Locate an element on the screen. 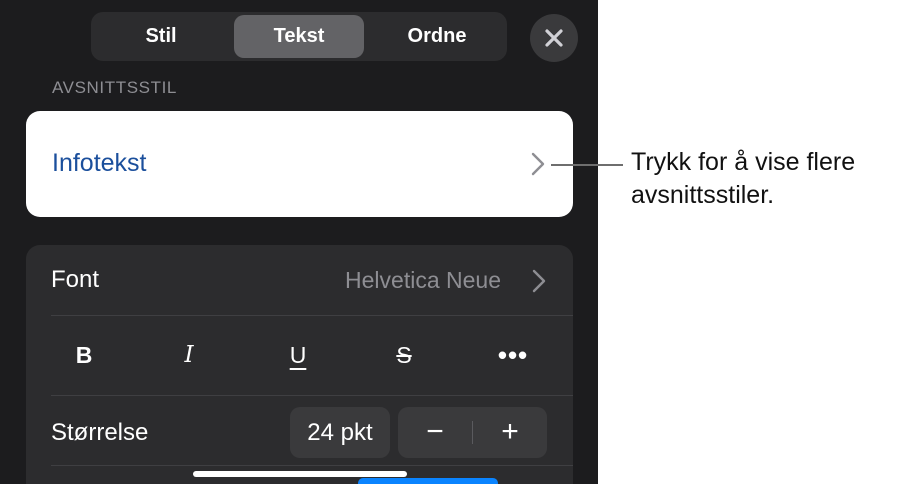 The width and height of the screenshot is (907, 484). close-button is located at coordinates (554, 38).